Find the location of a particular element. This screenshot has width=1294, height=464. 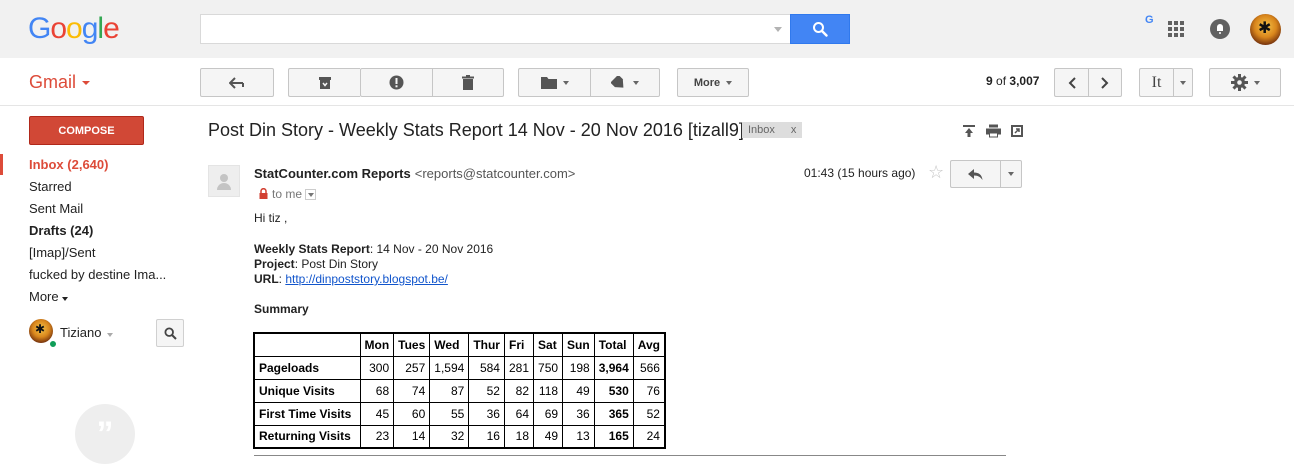

search-input is located at coordinates (495, 29).